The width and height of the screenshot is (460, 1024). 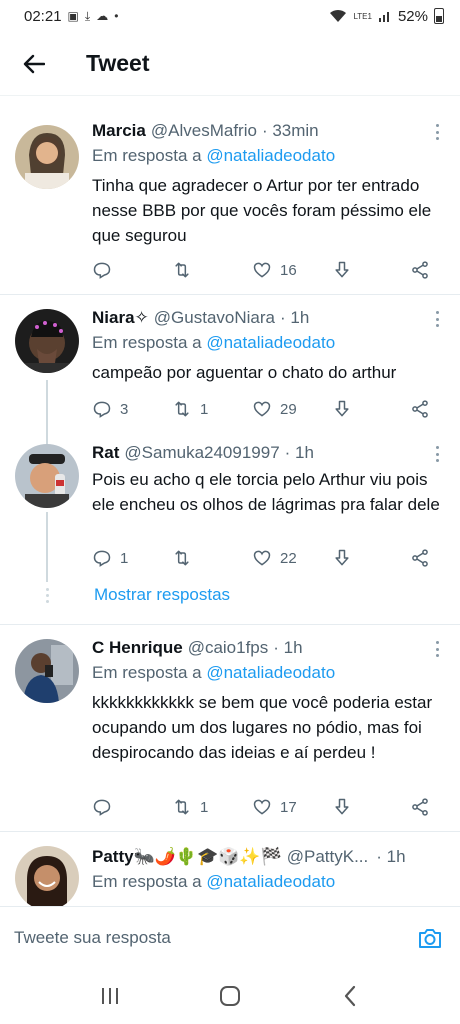 I want to click on username: @AlvesMafrio, so click(x=204, y=131).